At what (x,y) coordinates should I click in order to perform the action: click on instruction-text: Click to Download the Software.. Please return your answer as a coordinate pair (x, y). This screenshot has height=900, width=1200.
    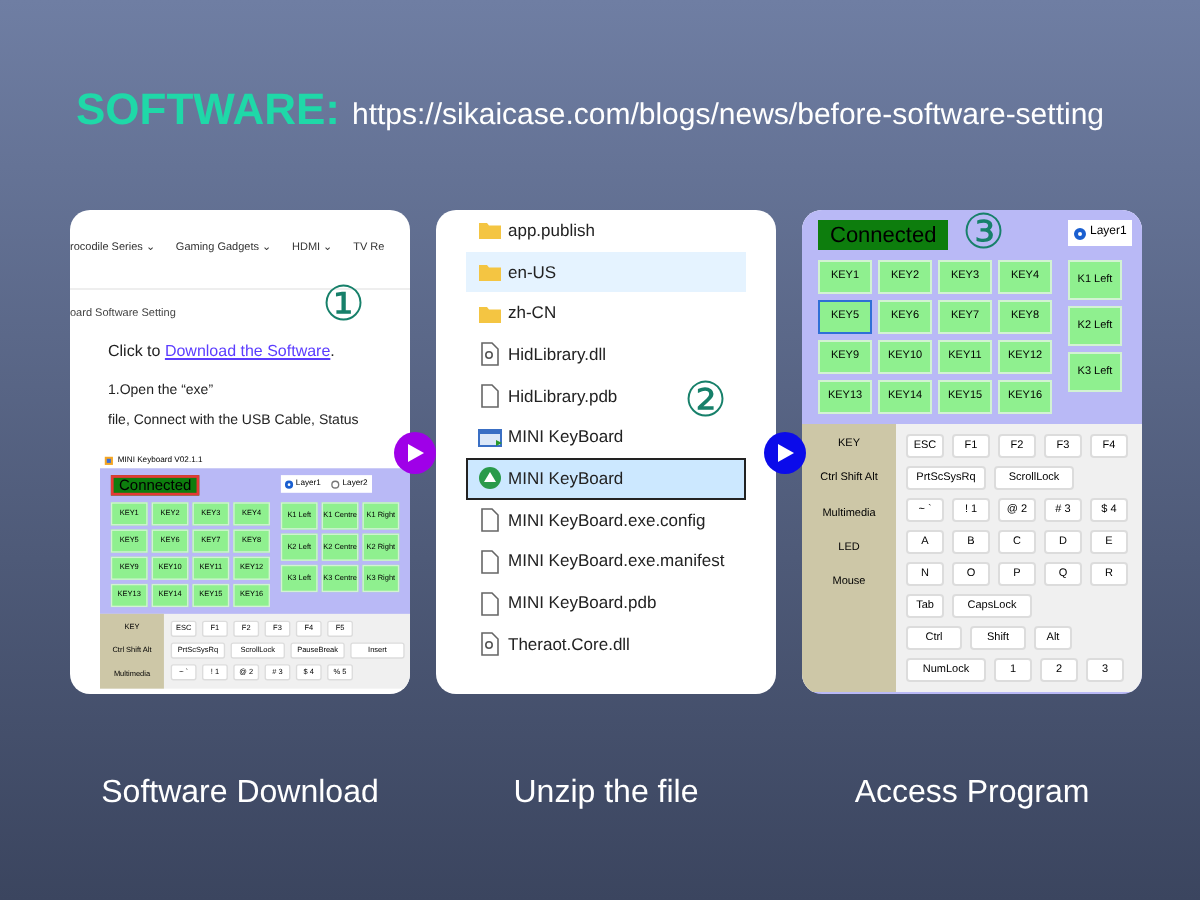
    Looking at the image, I should click on (222, 352).